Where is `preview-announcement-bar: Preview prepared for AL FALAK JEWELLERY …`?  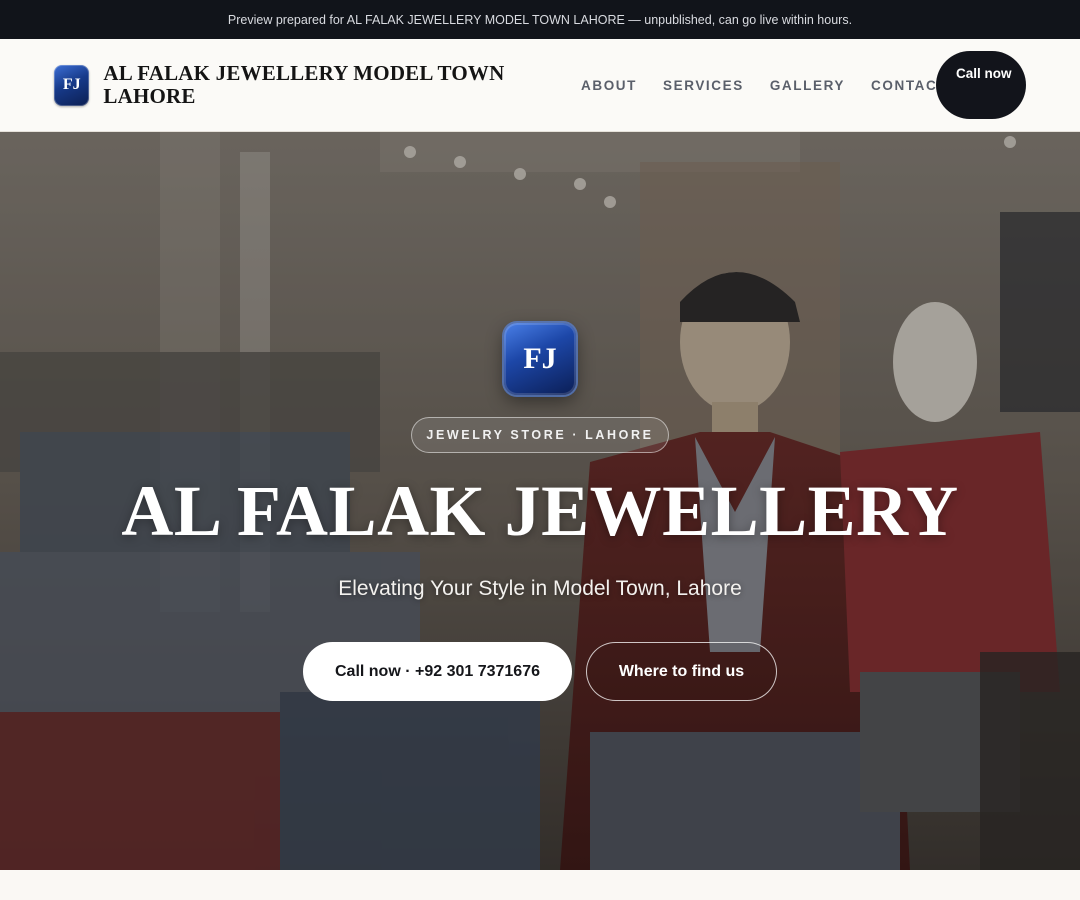
preview-announcement-bar: Preview prepared for AL FALAK JEWELLERY … is located at coordinates (540, 19).